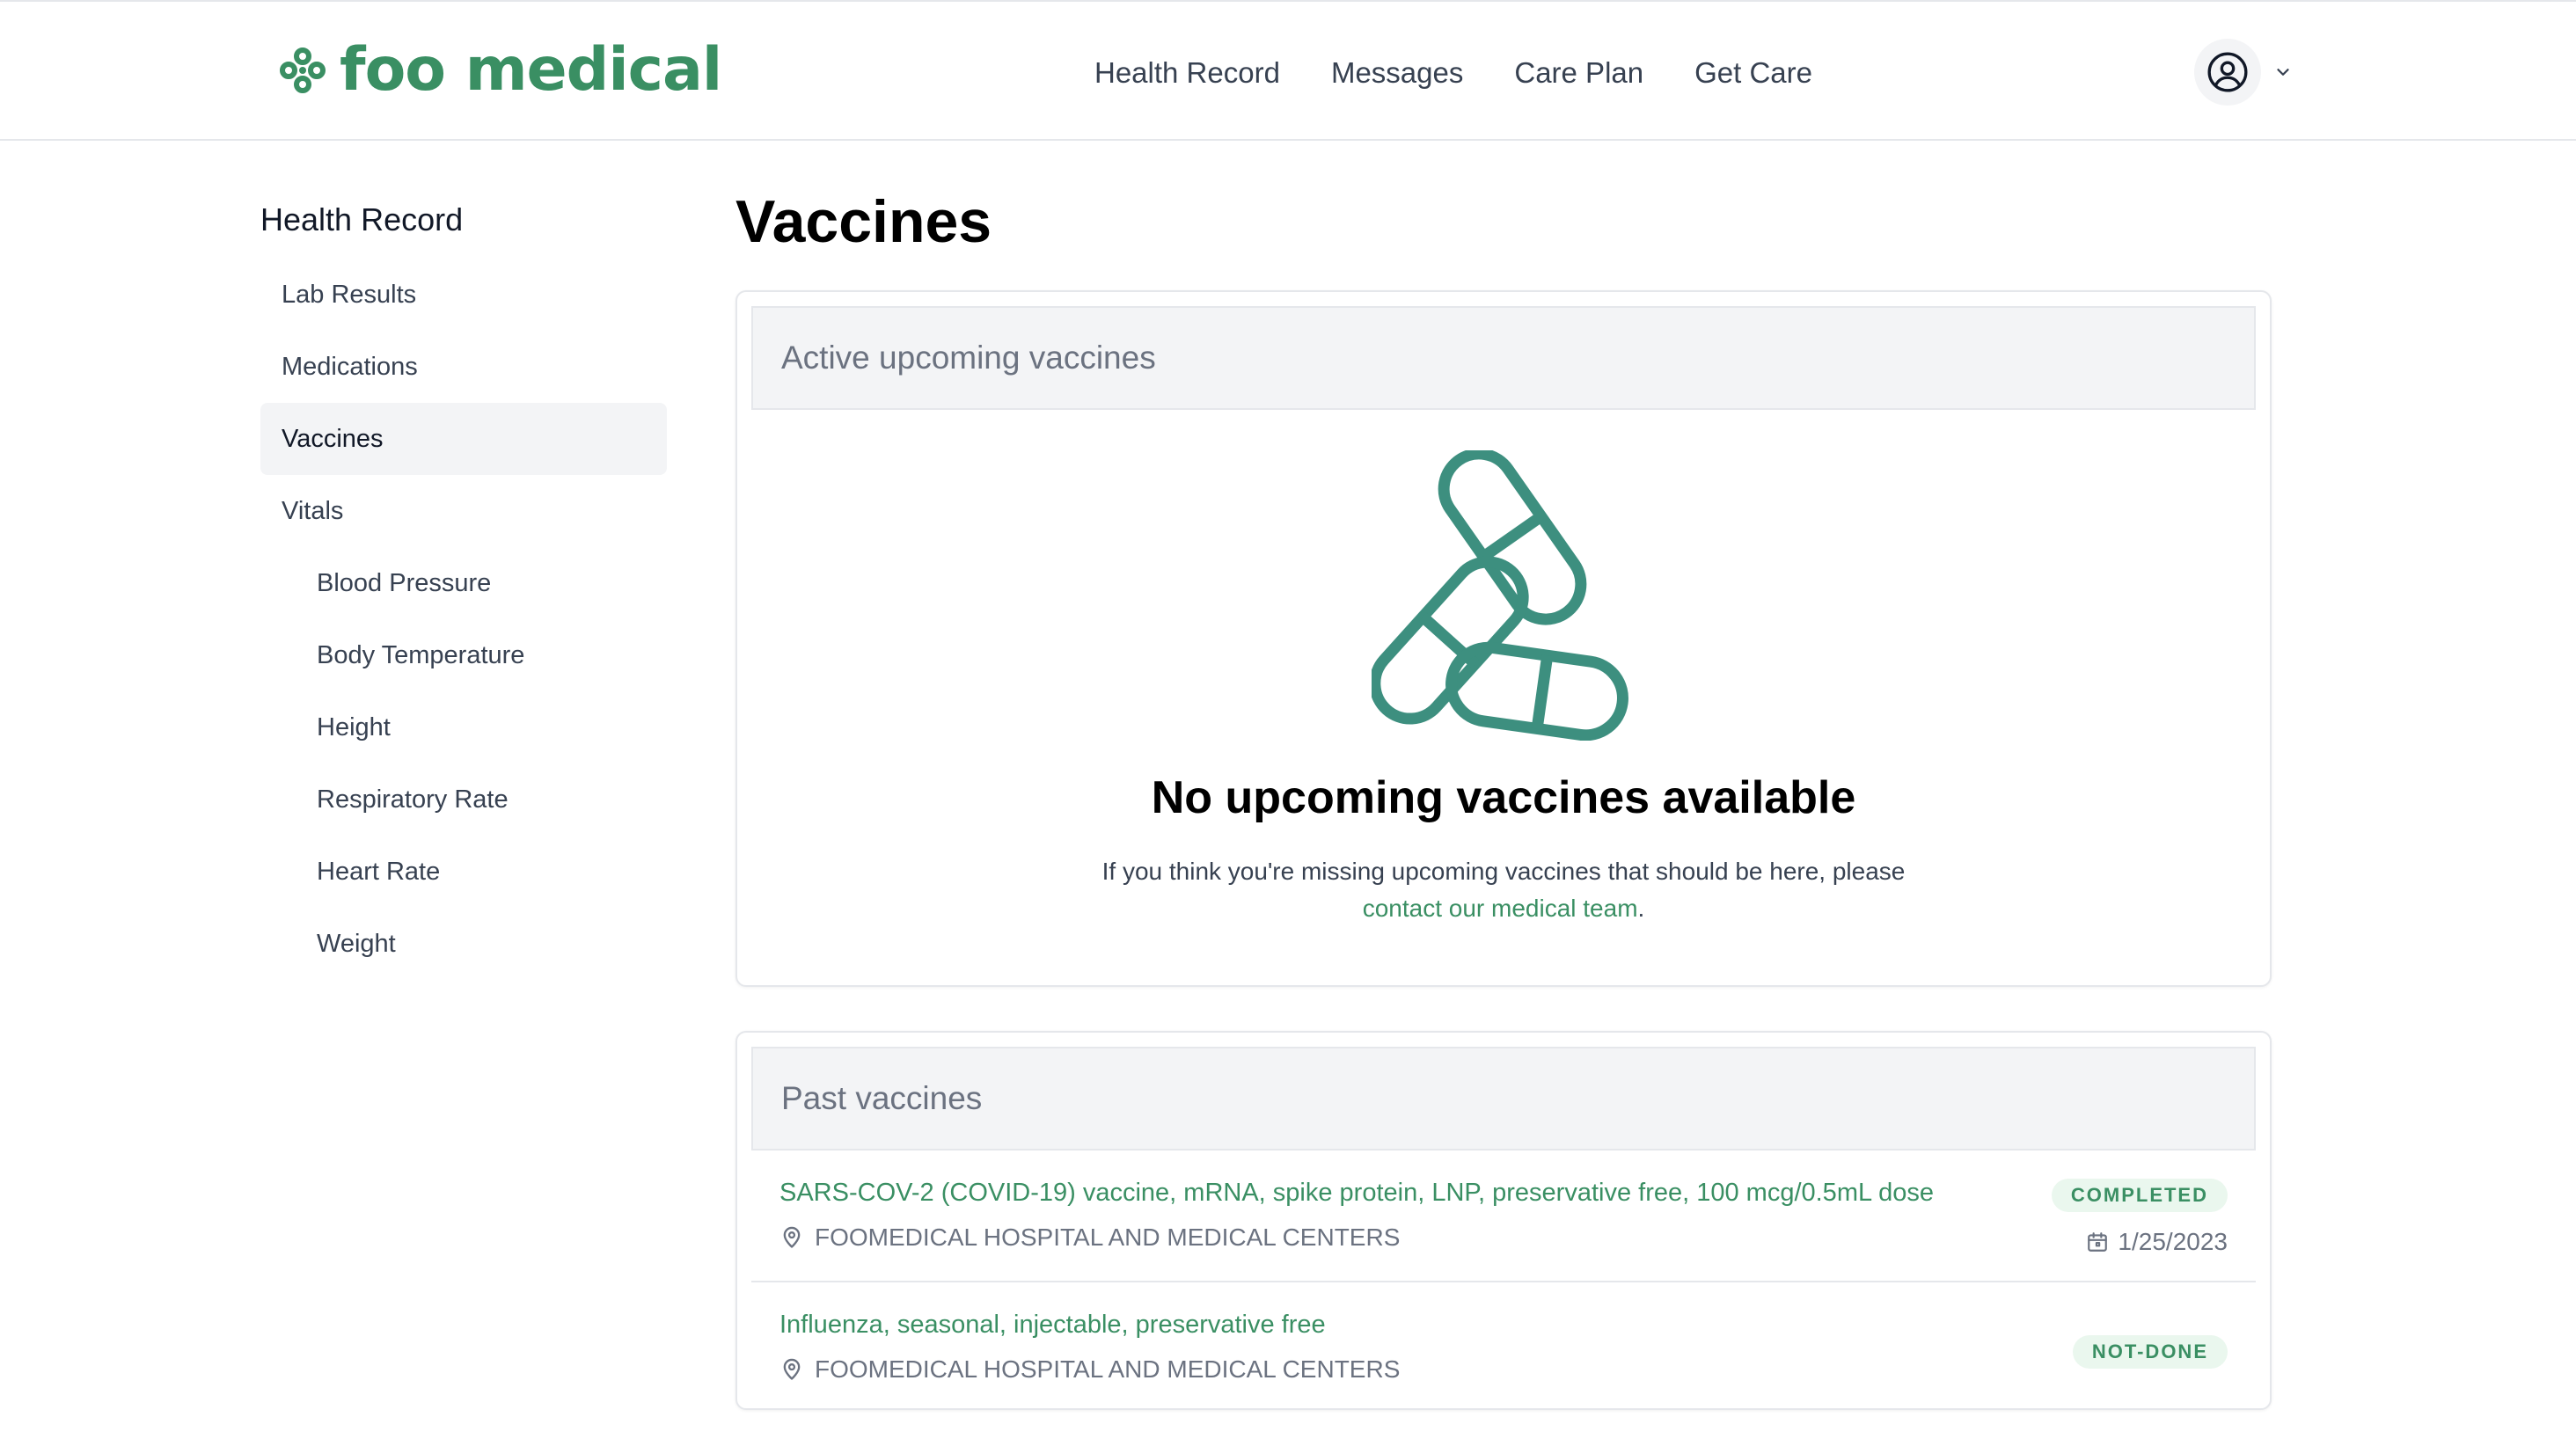  I want to click on status-badge: NOT-DONE, so click(2150, 1353).